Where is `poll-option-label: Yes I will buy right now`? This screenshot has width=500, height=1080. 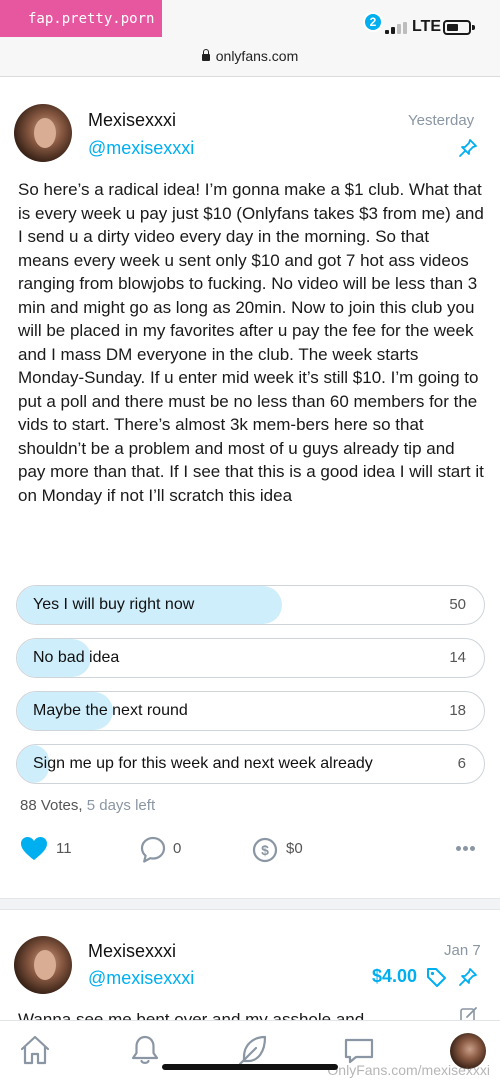
poll-option-label: Yes I will buy right now is located at coordinates (114, 604).